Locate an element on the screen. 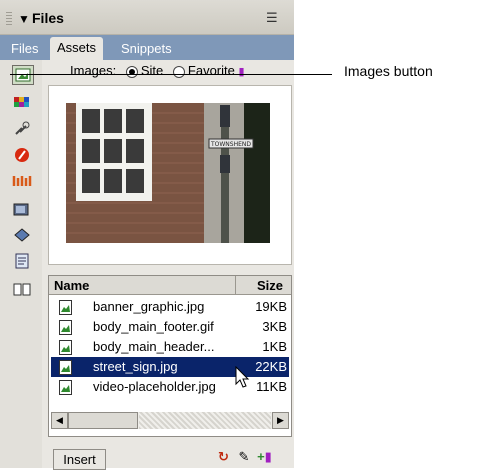 The height and width of the screenshot is (470, 477). tab-assets: Assets is located at coordinates (77, 49).